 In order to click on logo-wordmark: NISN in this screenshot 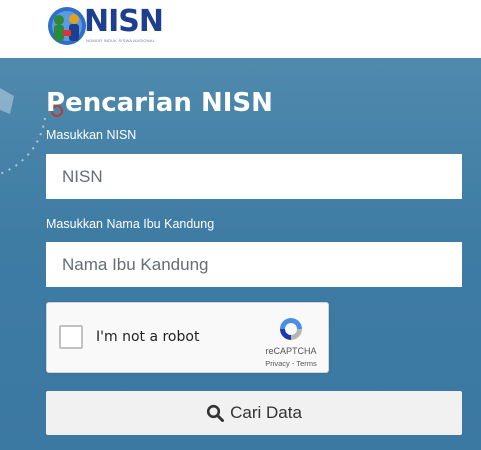, I will do `click(124, 21)`.